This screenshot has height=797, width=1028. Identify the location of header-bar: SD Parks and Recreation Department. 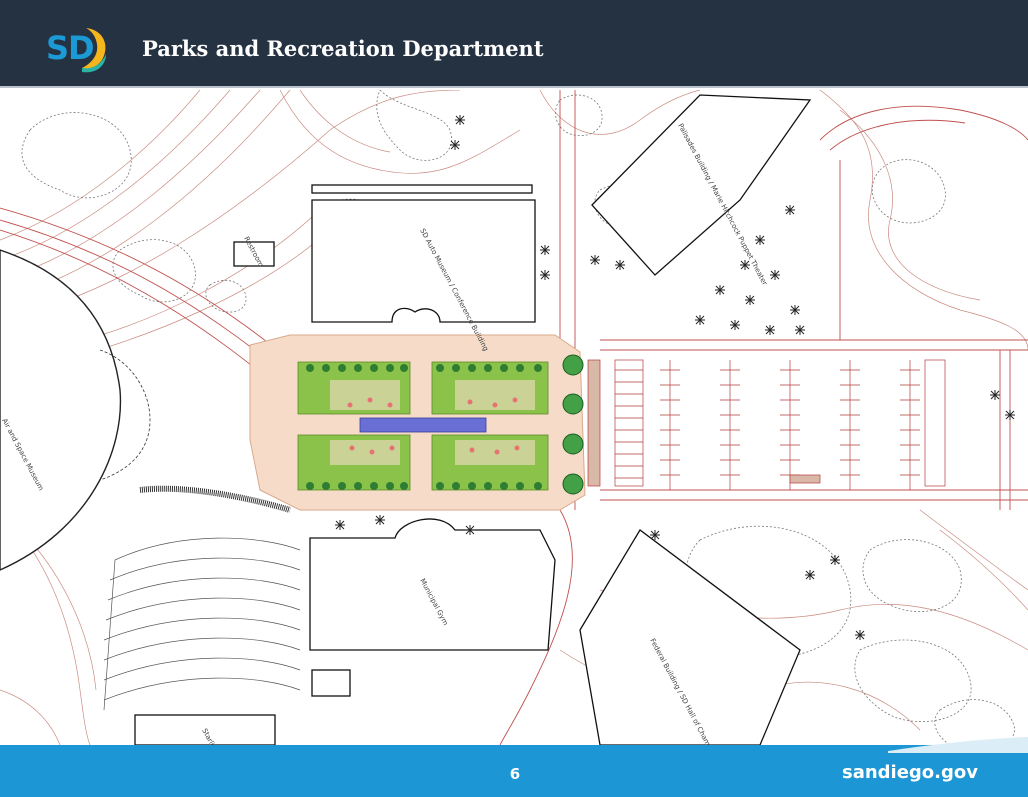
(514, 44).